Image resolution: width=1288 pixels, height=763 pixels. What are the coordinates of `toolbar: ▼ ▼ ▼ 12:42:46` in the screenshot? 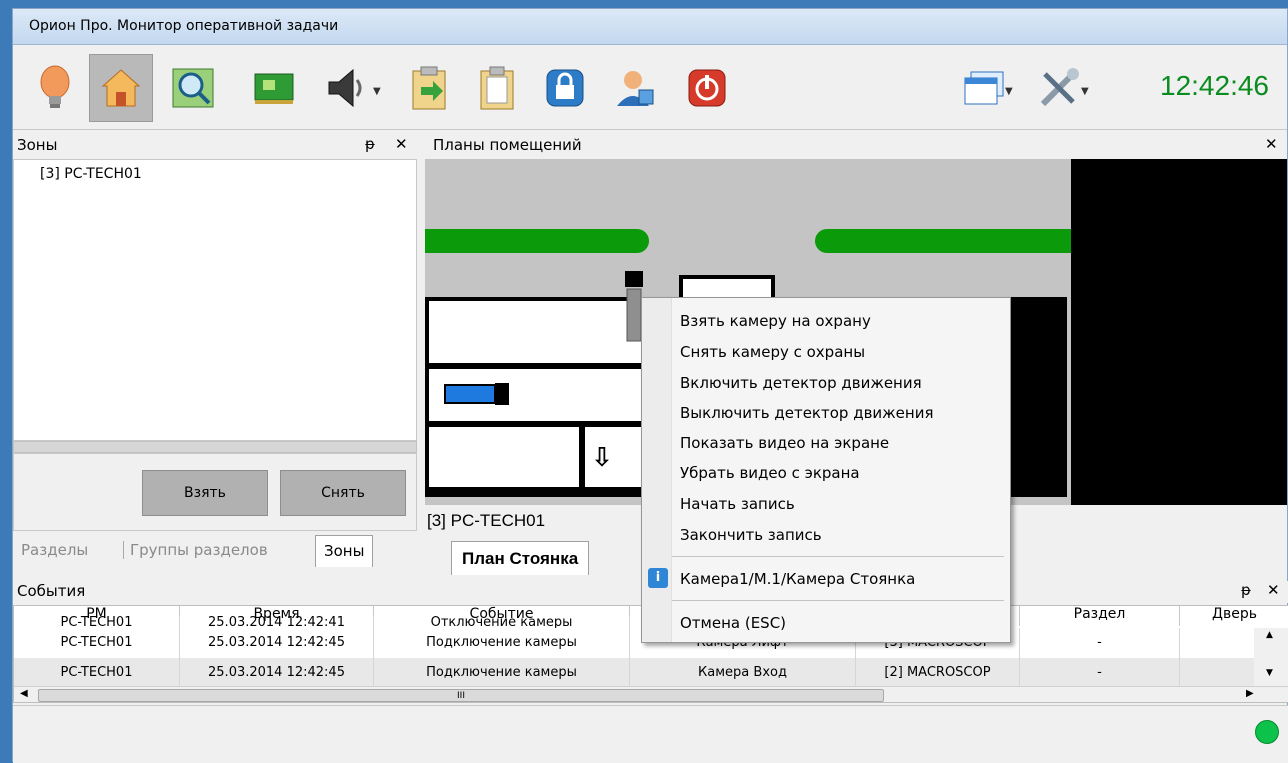 It's located at (650, 88).